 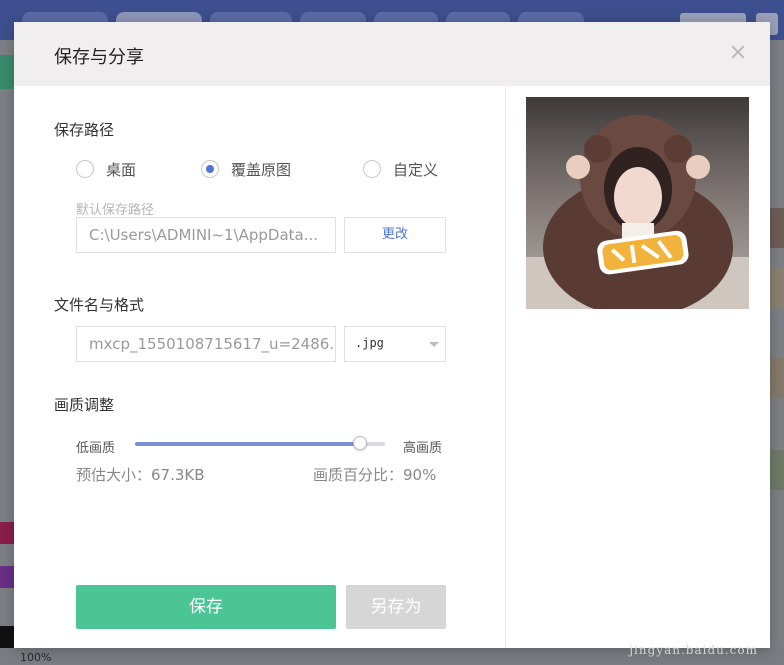 What do you see at coordinates (210, 169) in the screenshot?
I see `radio-button-checked` at bounding box center [210, 169].